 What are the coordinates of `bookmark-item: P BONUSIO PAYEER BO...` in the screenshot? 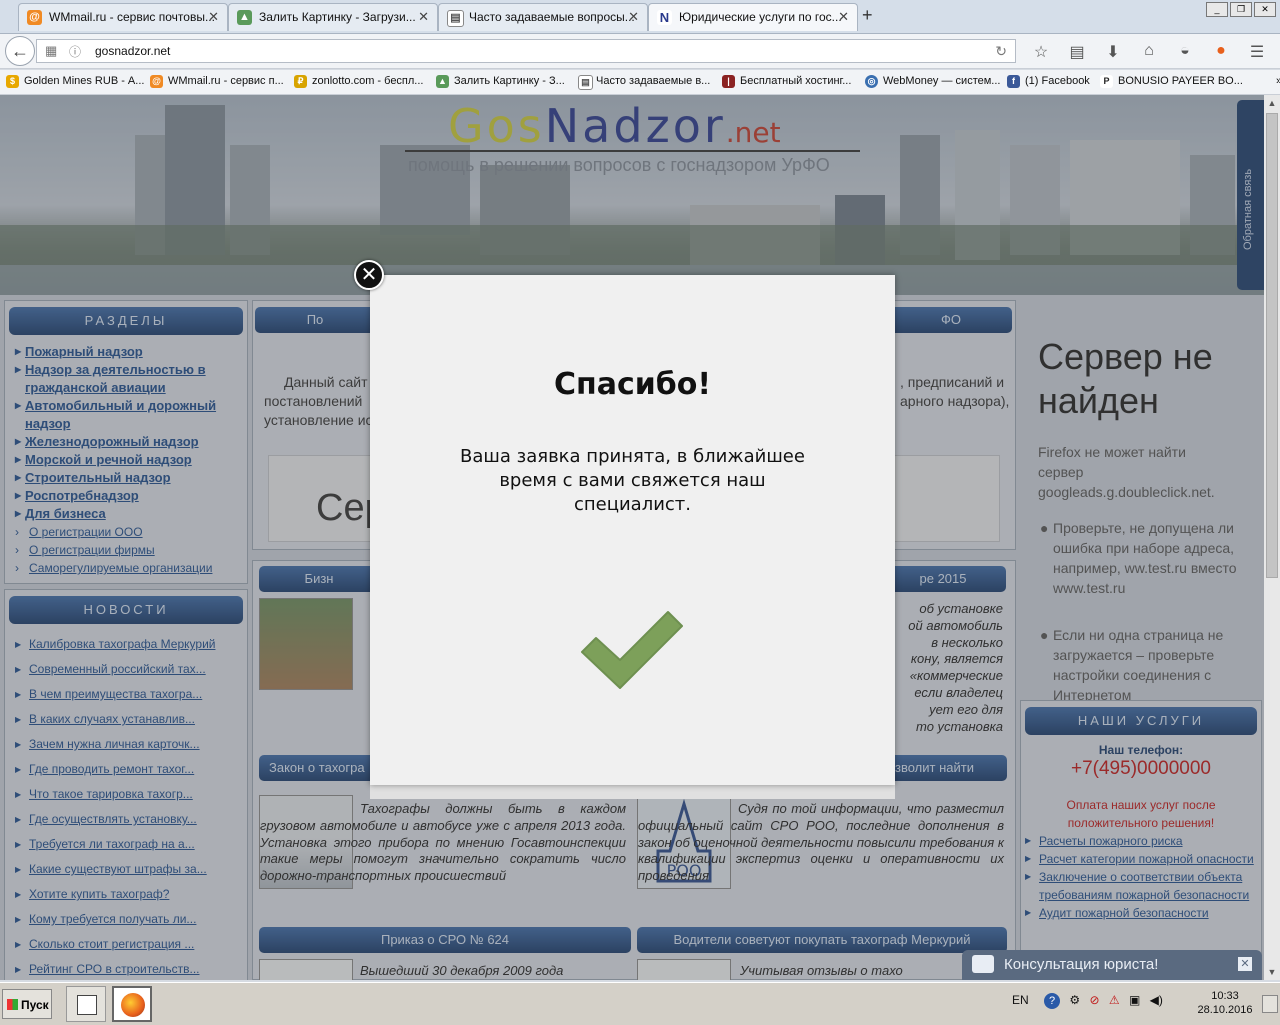 It's located at (1171, 81).